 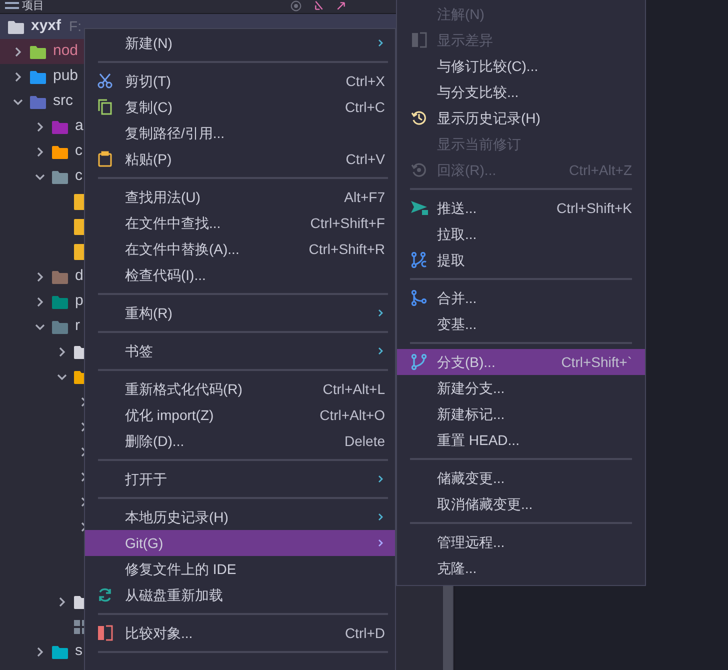 What do you see at coordinates (364, 633) in the screenshot?
I see `shortcut-label: Ctrl+D` at bounding box center [364, 633].